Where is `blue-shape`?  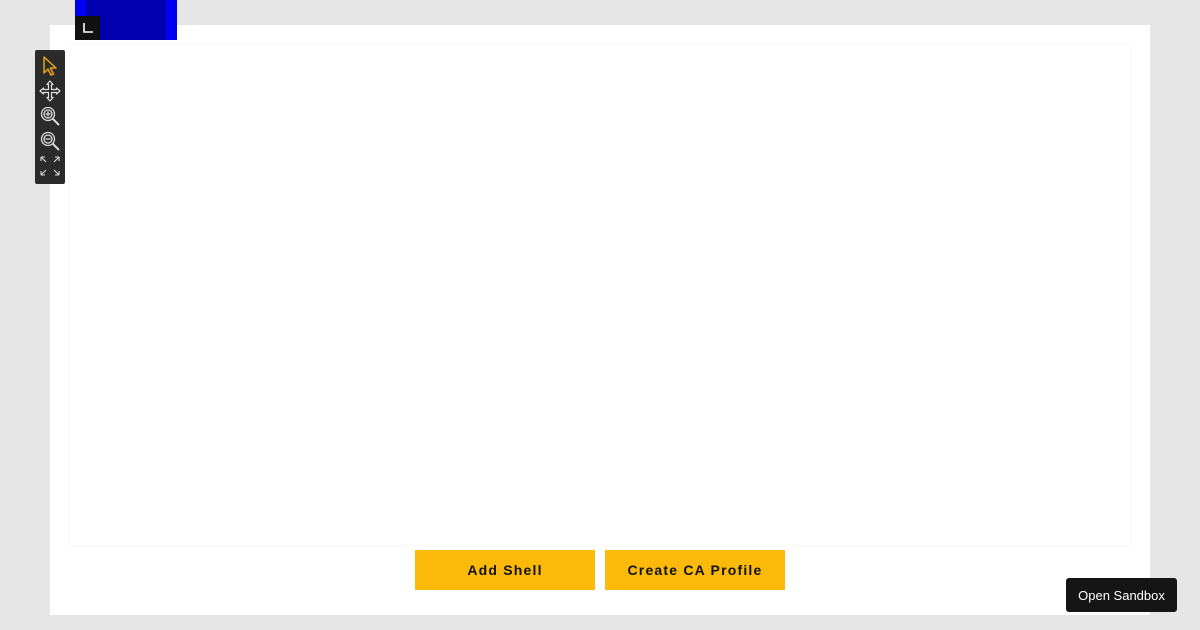 blue-shape is located at coordinates (126, 20).